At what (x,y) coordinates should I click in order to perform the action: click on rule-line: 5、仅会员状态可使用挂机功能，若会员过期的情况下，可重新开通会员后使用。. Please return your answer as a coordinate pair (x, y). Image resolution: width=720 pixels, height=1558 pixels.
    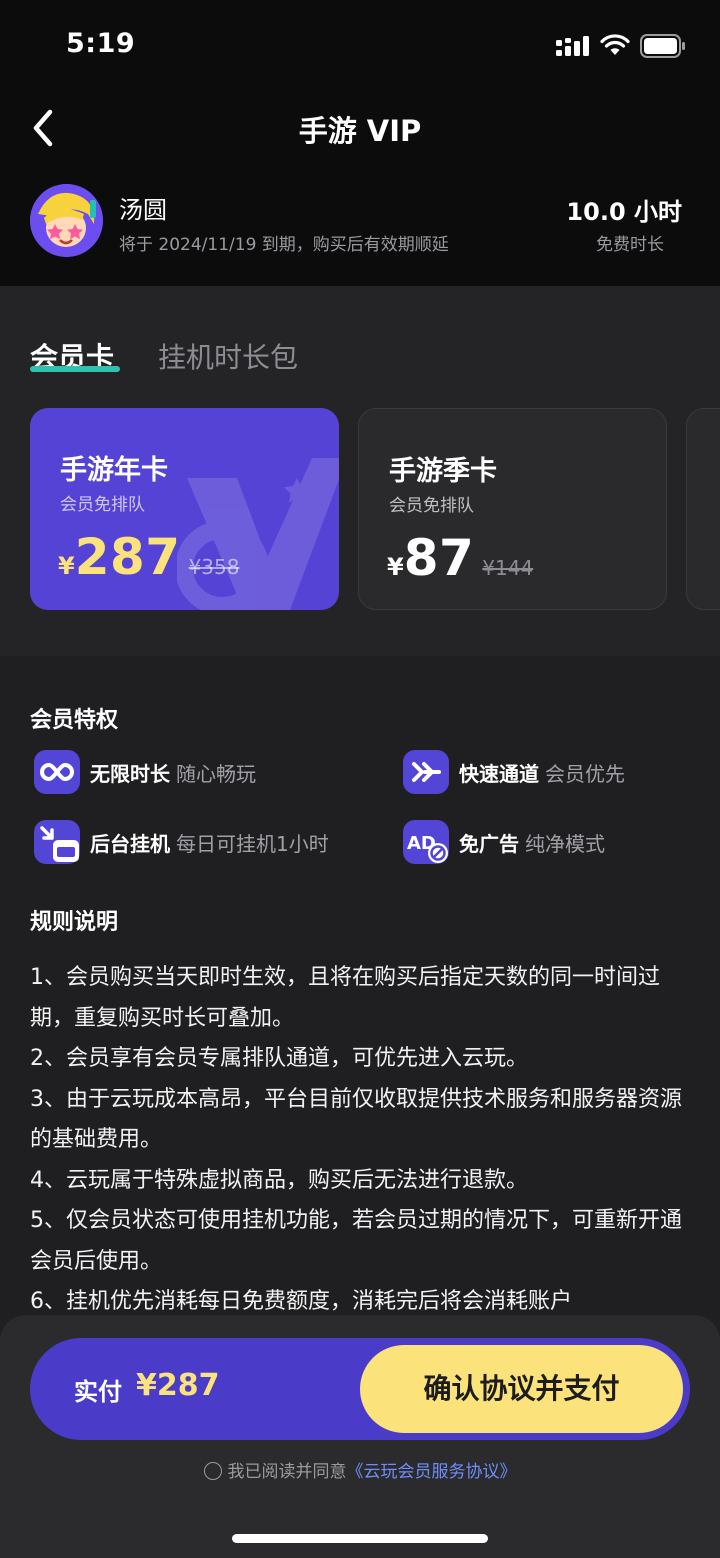
    Looking at the image, I should click on (356, 1241).